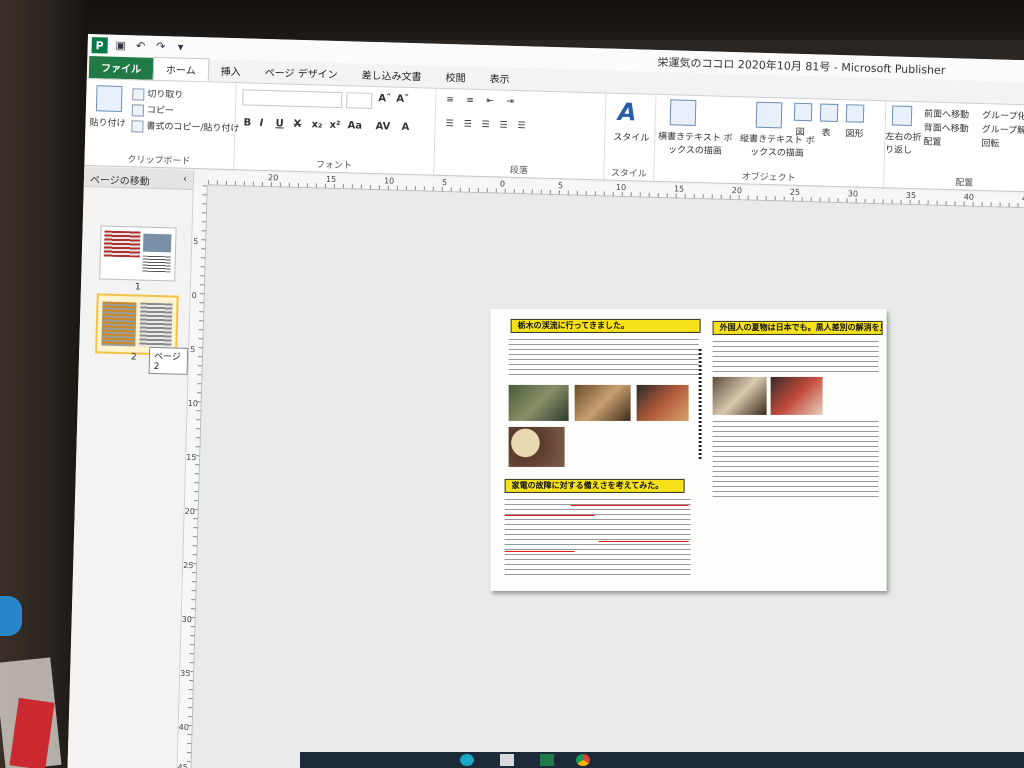 The height and width of the screenshot is (768, 1024). I want to click on tab-insert: 挿入, so click(230, 70).